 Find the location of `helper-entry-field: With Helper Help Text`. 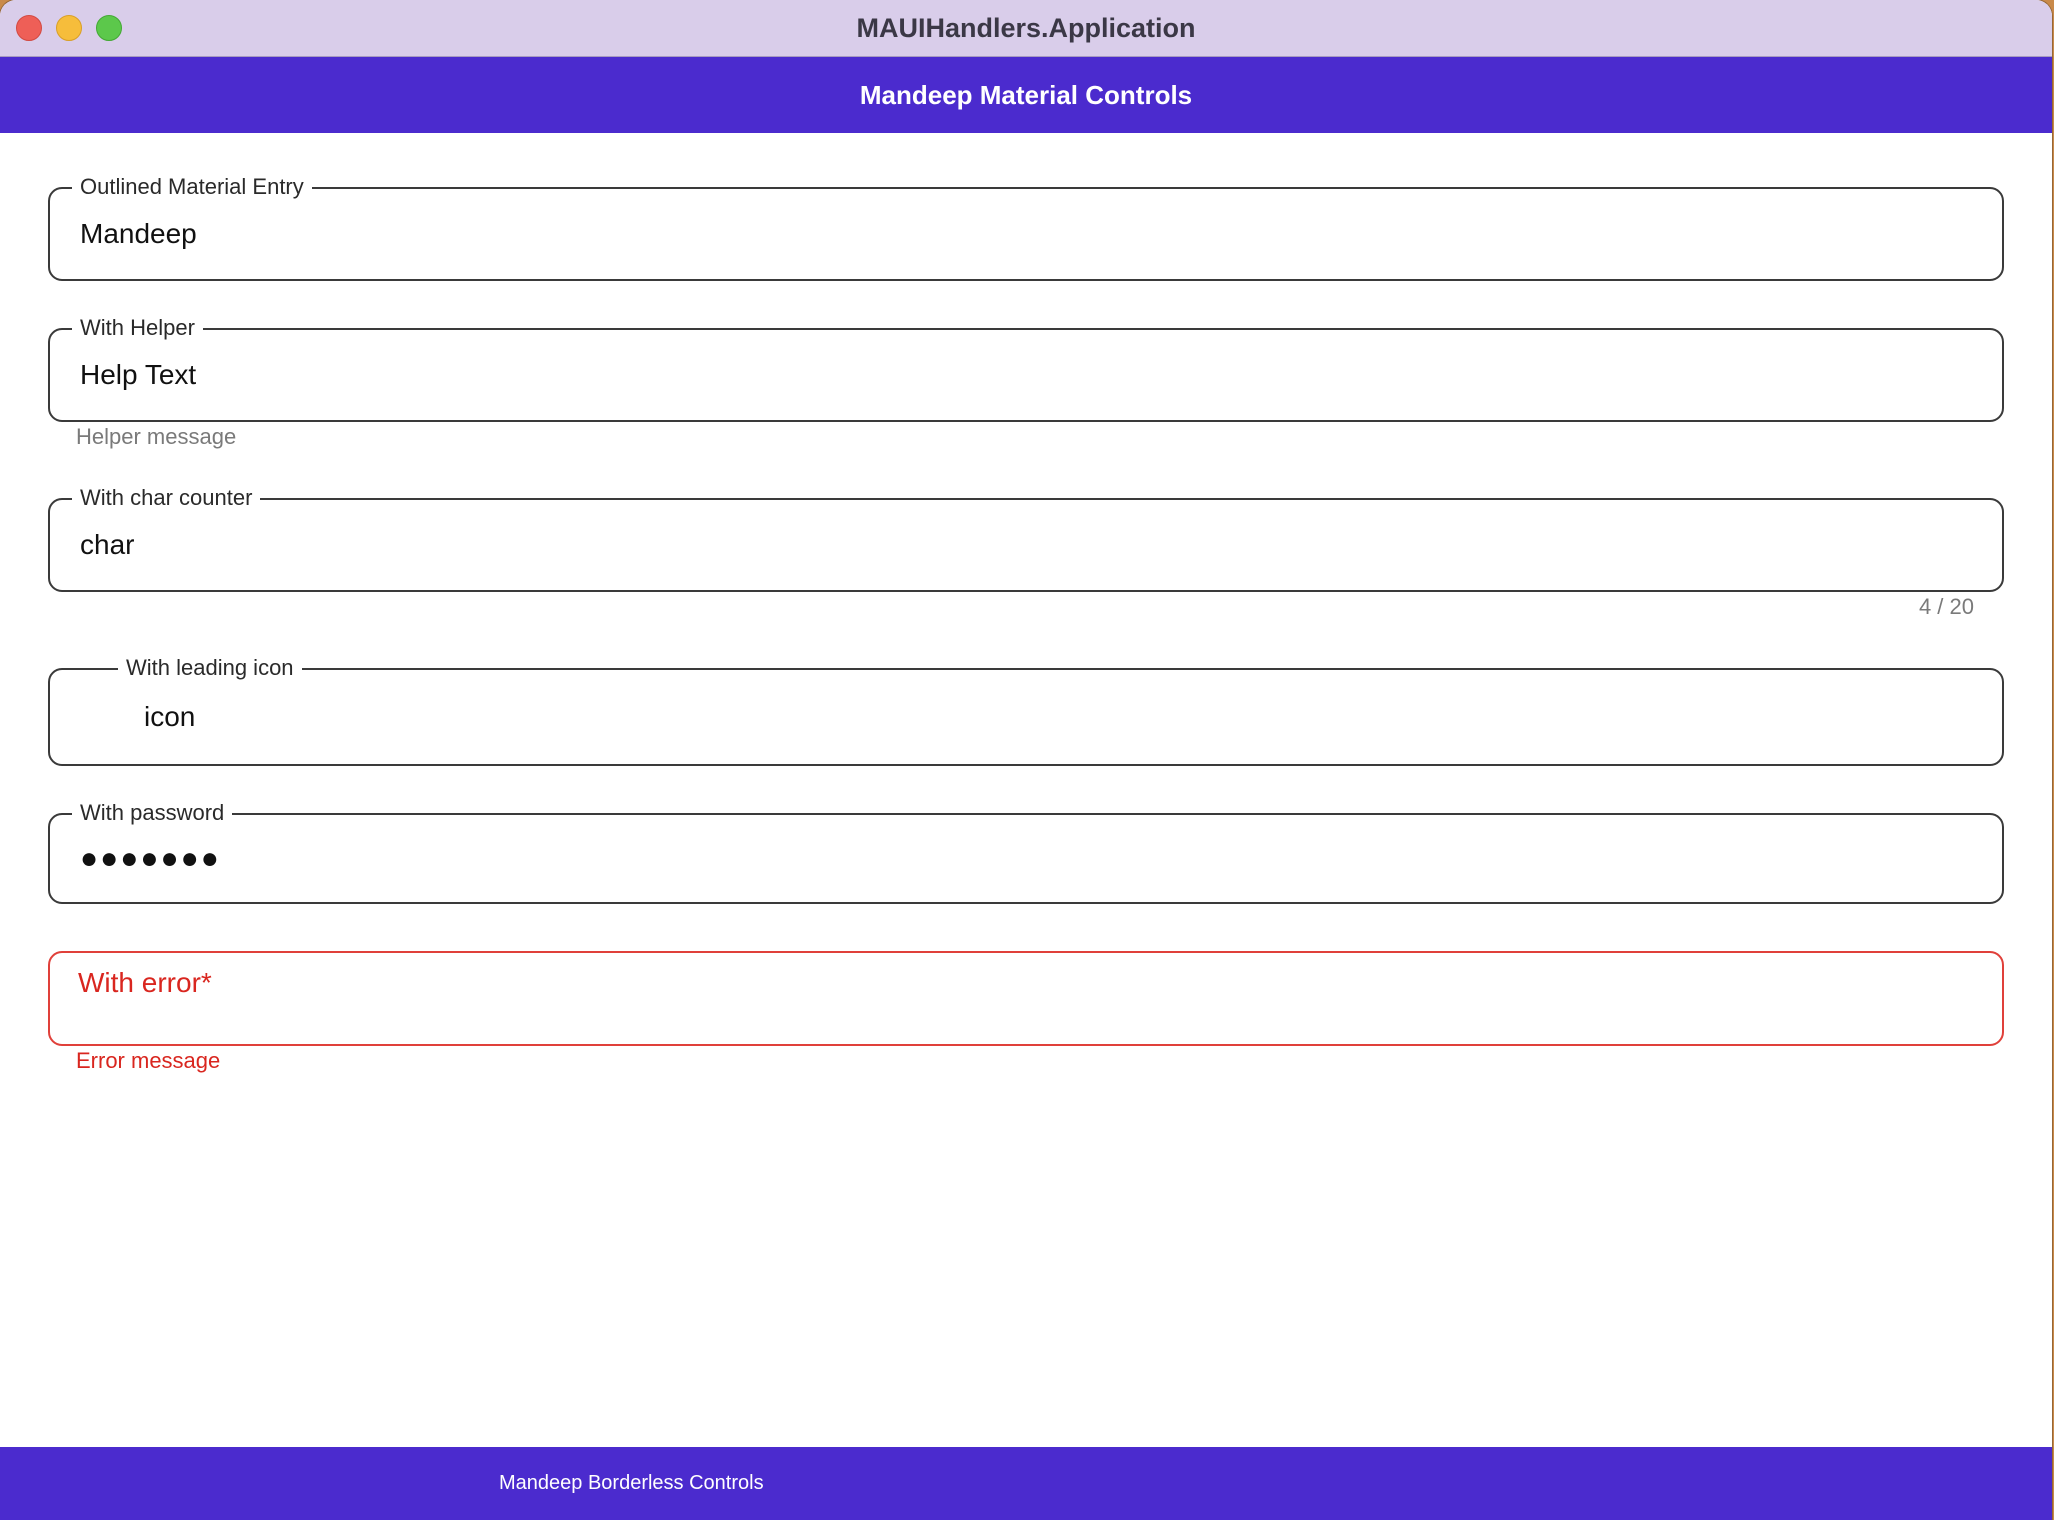

helper-entry-field: With Helper Help Text is located at coordinates (1026, 368).